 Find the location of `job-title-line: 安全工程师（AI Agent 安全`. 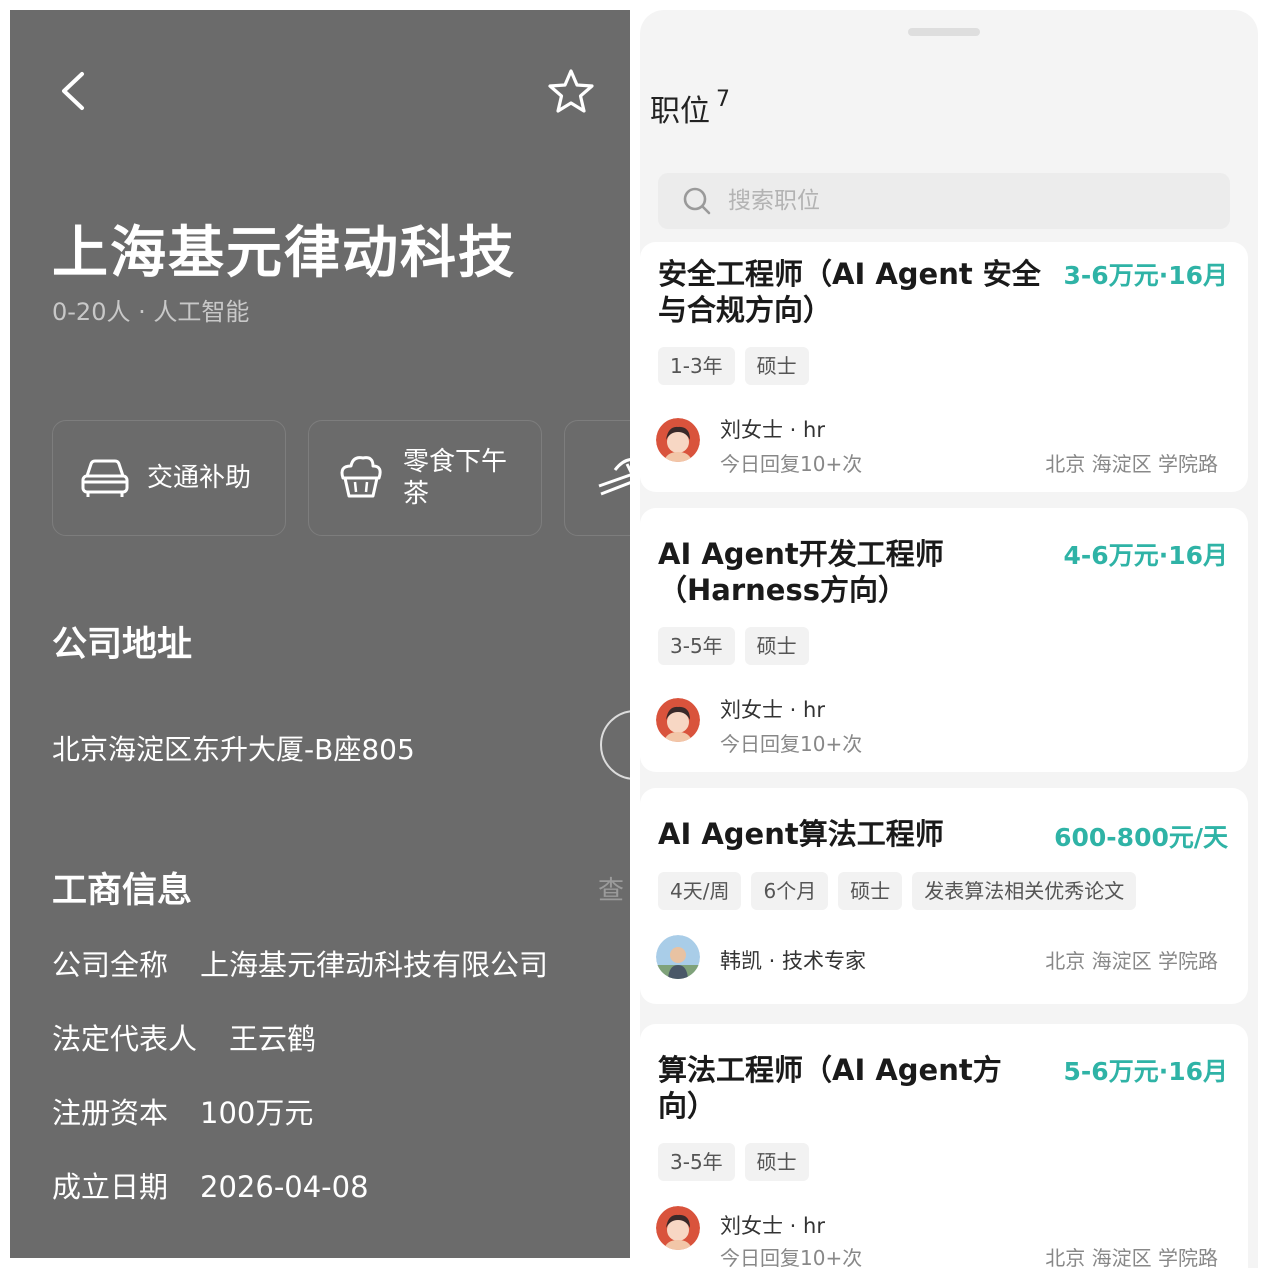

job-title-line: 安全工程师（AI Agent 安全 is located at coordinates (849, 274).